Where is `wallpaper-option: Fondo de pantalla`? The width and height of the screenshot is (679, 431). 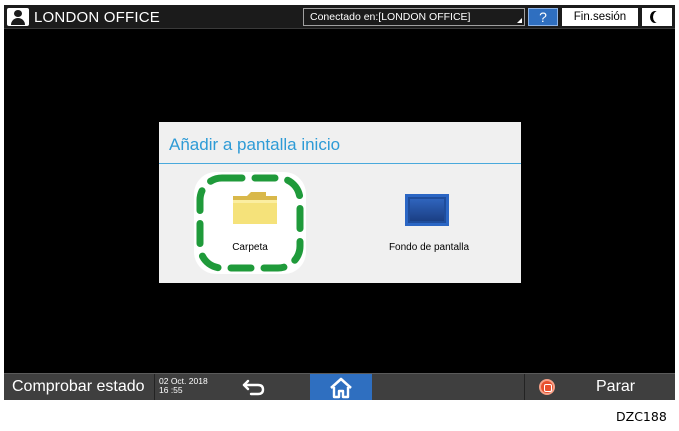 wallpaper-option: Fondo de pantalla is located at coordinates (429, 223).